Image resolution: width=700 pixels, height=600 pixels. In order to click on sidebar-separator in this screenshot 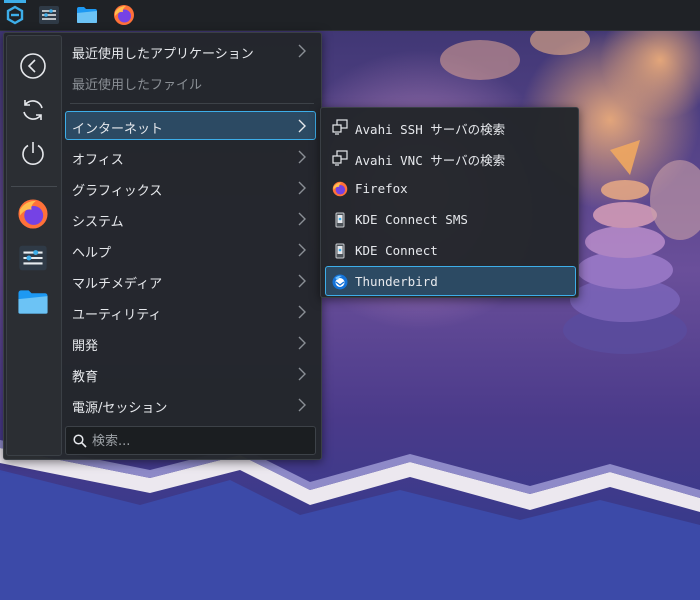, I will do `click(34, 186)`.